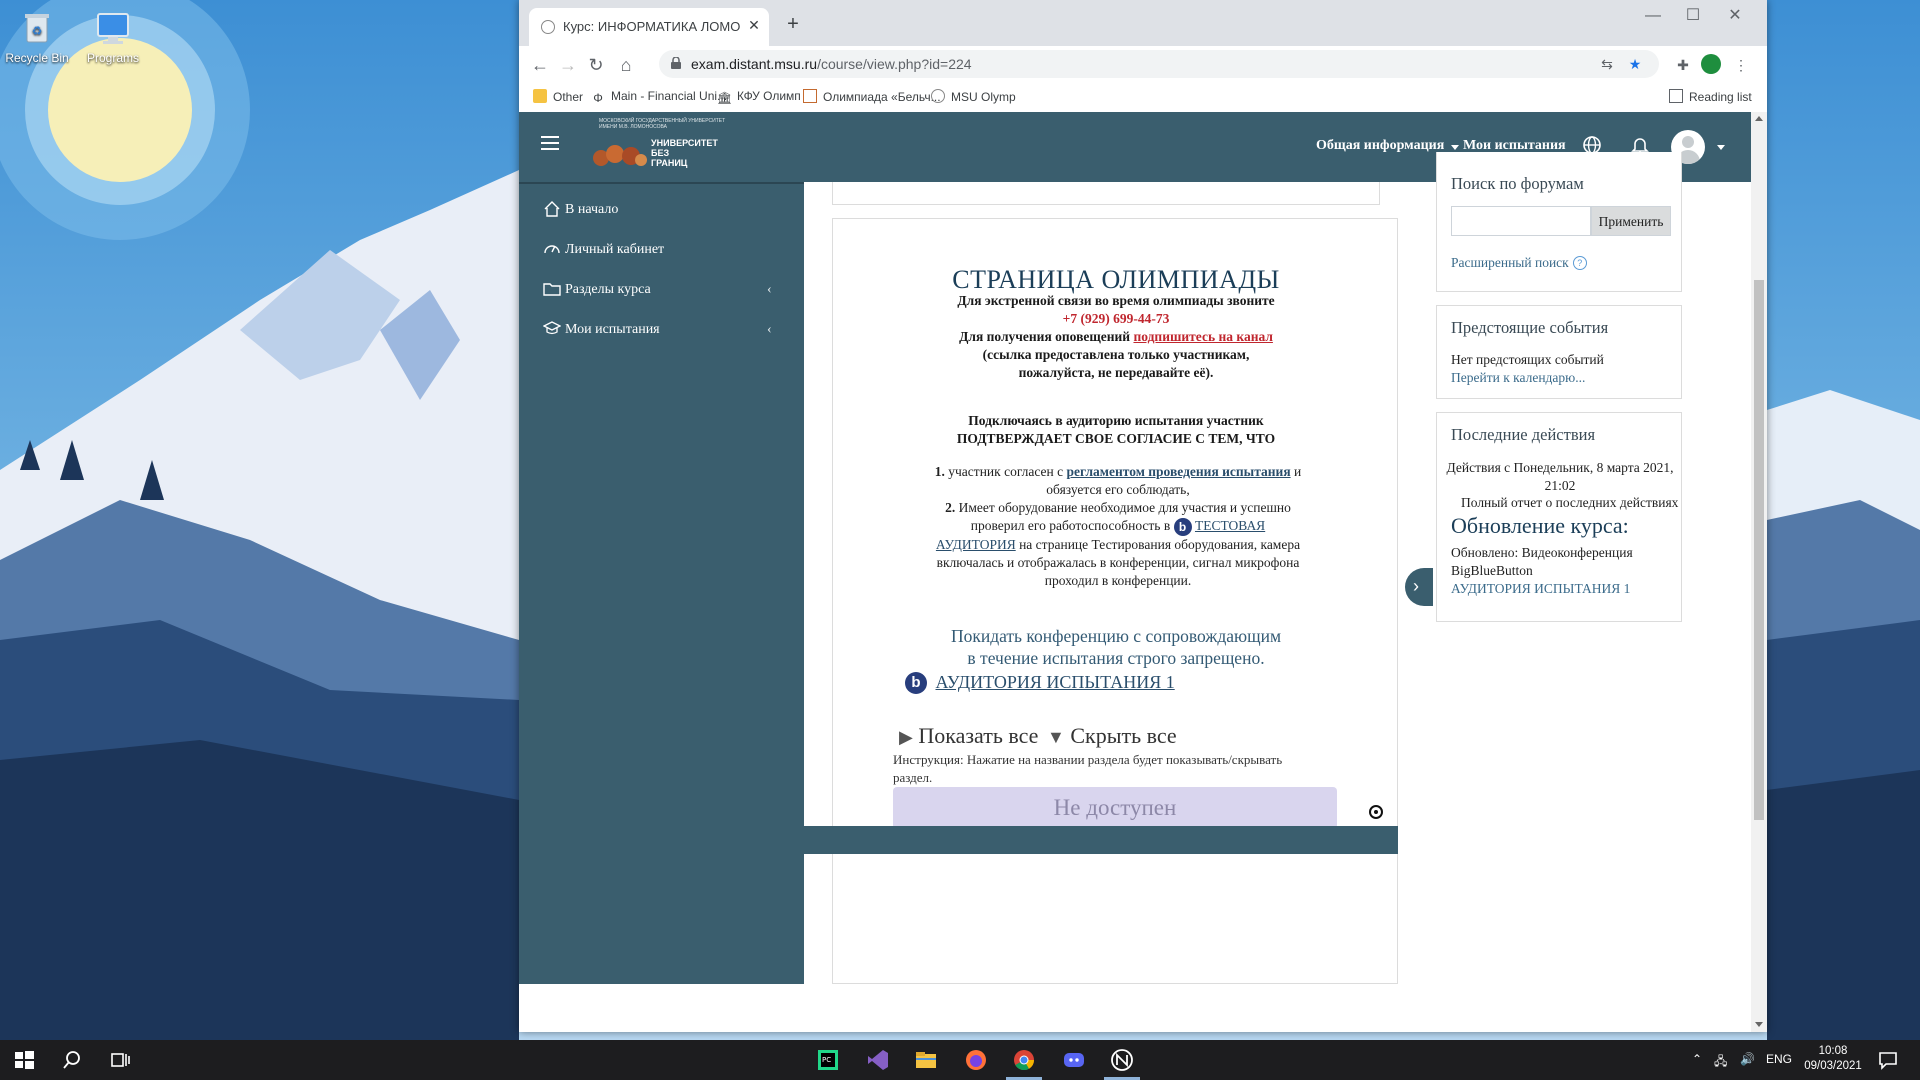 Image resolution: width=1920 pixels, height=1080 pixels. I want to click on scroll-down-arrow-icon, so click(1759, 1024).